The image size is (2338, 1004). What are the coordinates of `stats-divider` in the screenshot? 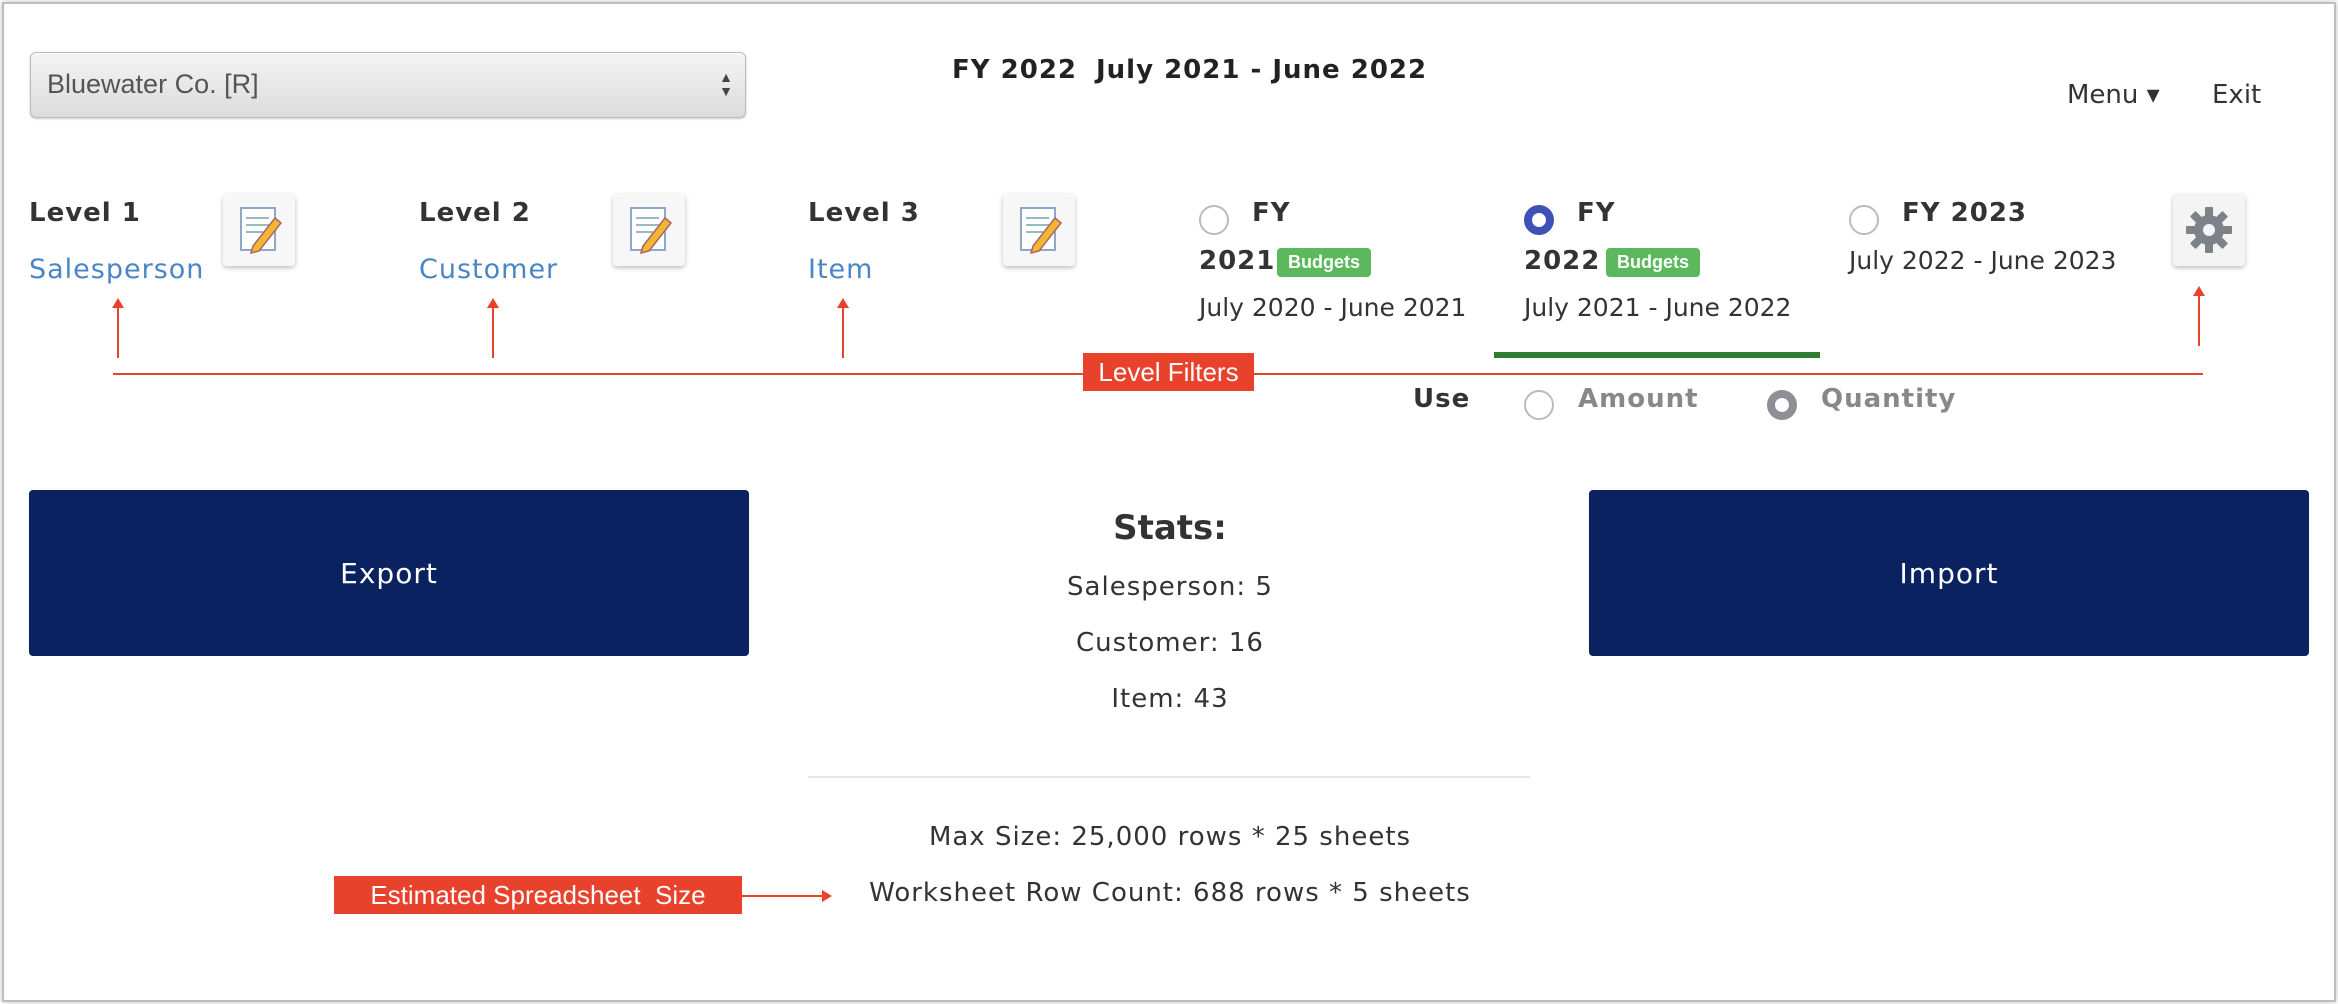 It's located at (1169, 777).